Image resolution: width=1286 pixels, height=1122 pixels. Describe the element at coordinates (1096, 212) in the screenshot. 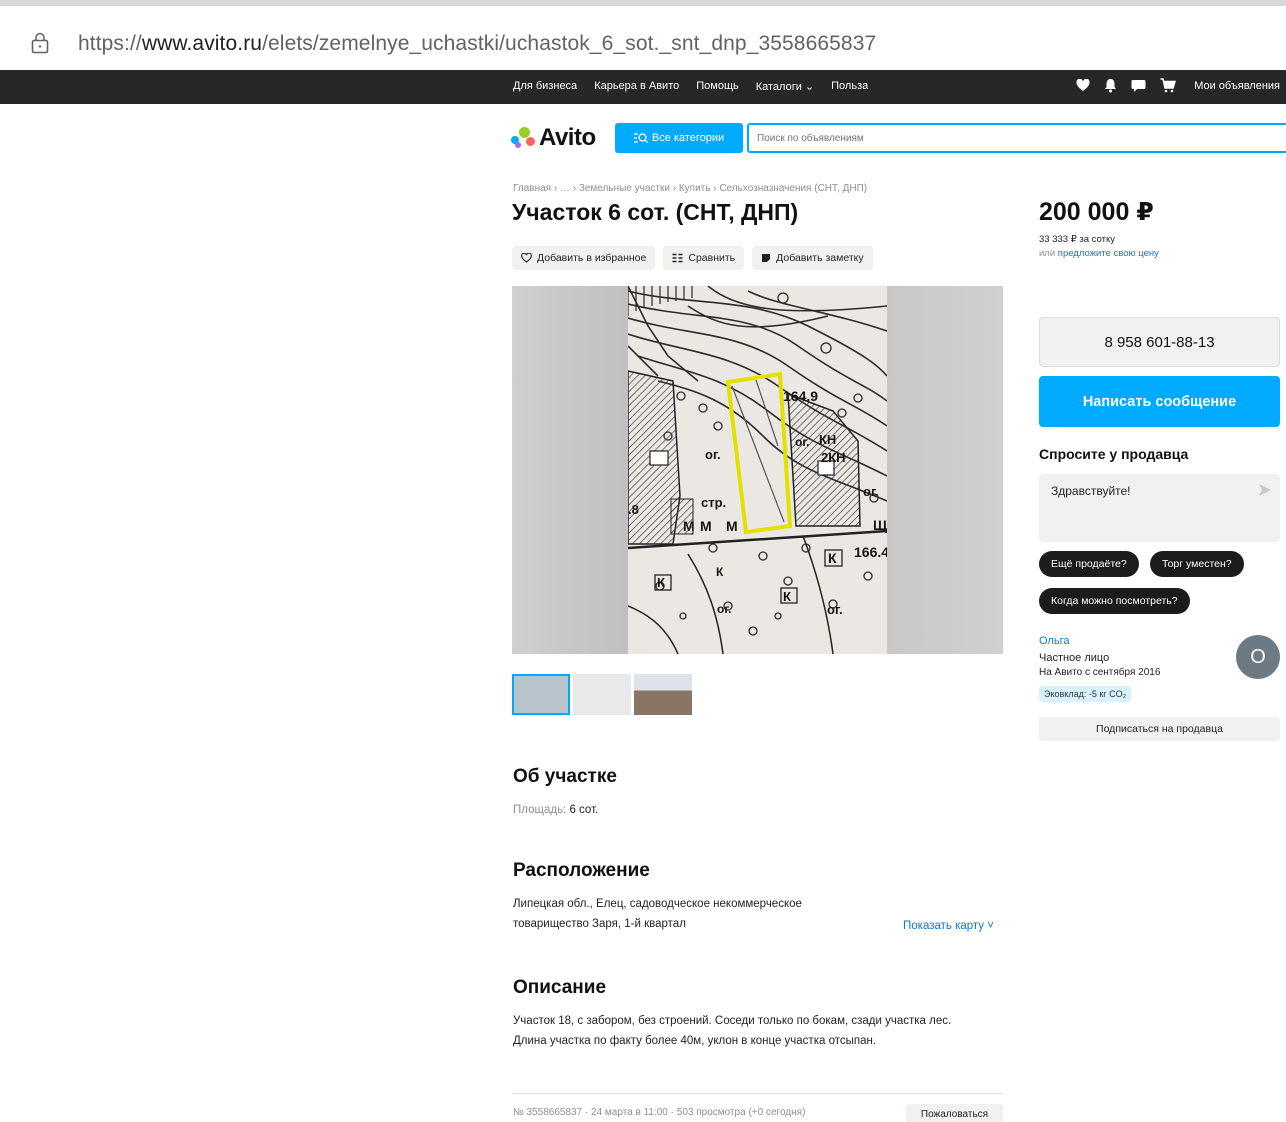

I see `price: 200 000 ₽` at that location.